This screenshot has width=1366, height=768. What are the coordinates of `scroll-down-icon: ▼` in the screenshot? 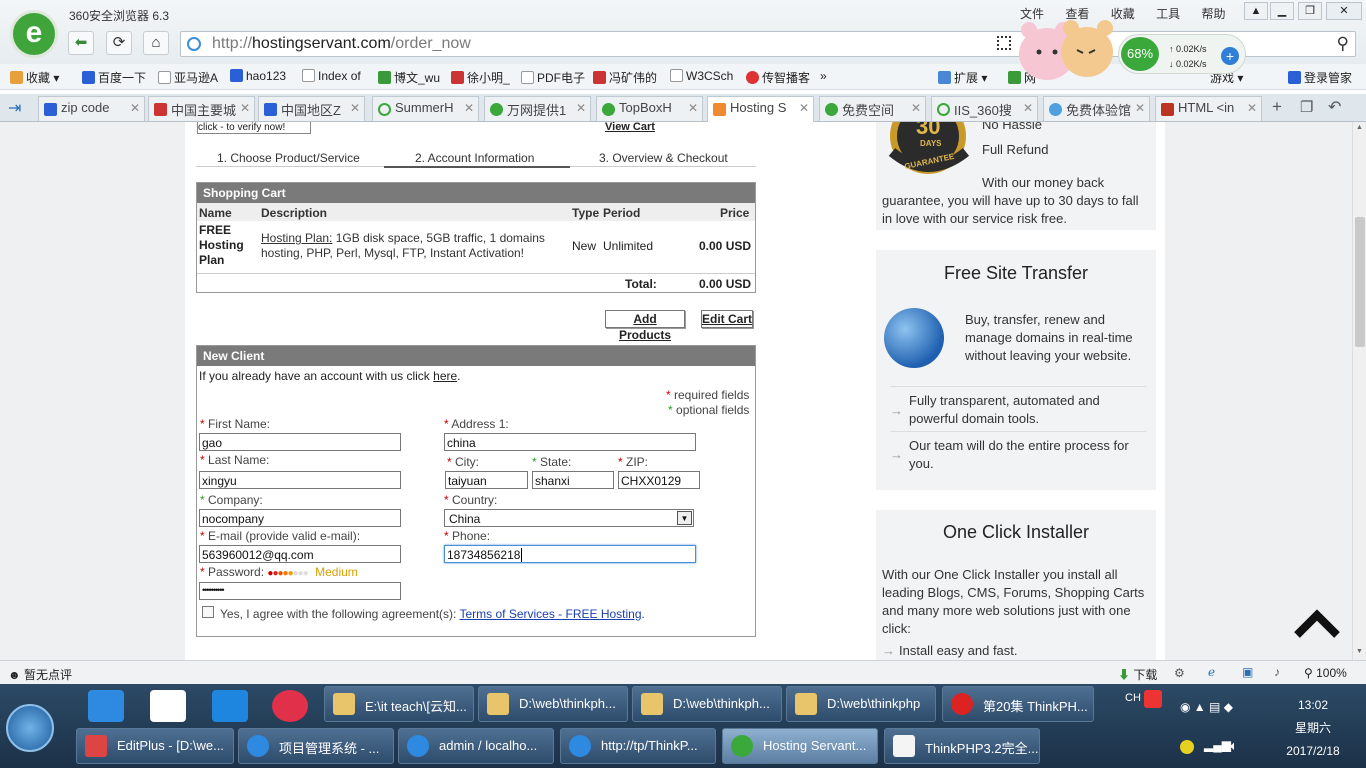 It's located at (1359, 651).